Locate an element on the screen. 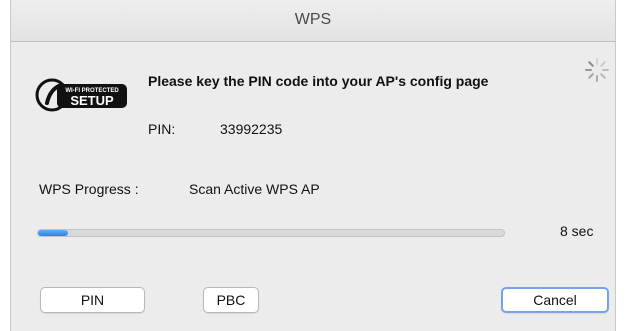  progress-label: WPS Progress : is located at coordinates (89, 189).